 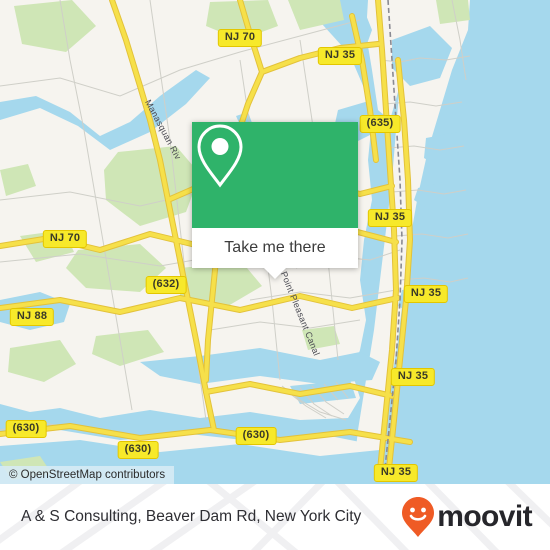 What do you see at coordinates (32, 317) in the screenshot?
I see `route-shield-nj88: NJ 88` at bounding box center [32, 317].